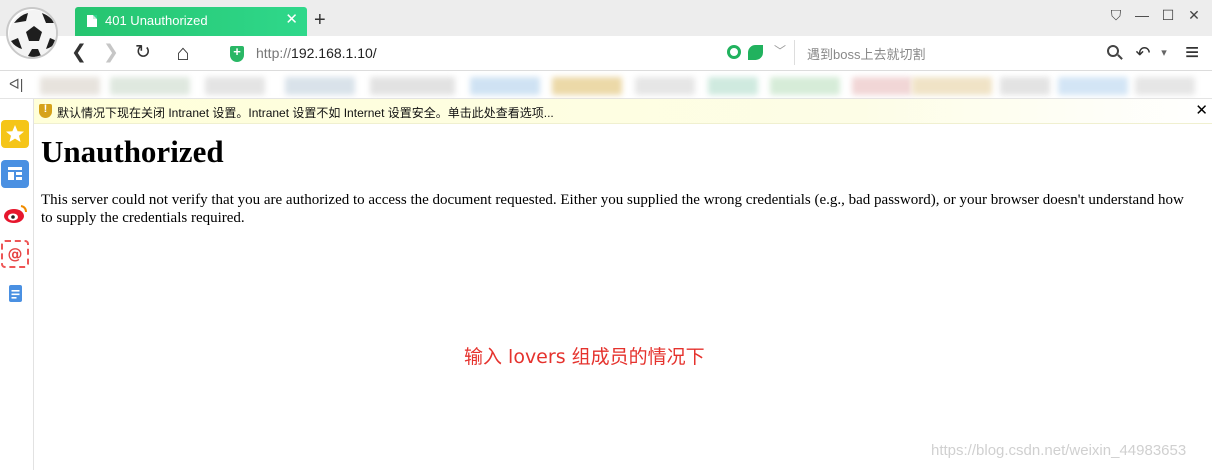 The width and height of the screenshot is (1212, 470). What do you see at coordinates (274, 53) in the screenshot?
I see `url-scheme: http://` at bounding box center [274, 53].